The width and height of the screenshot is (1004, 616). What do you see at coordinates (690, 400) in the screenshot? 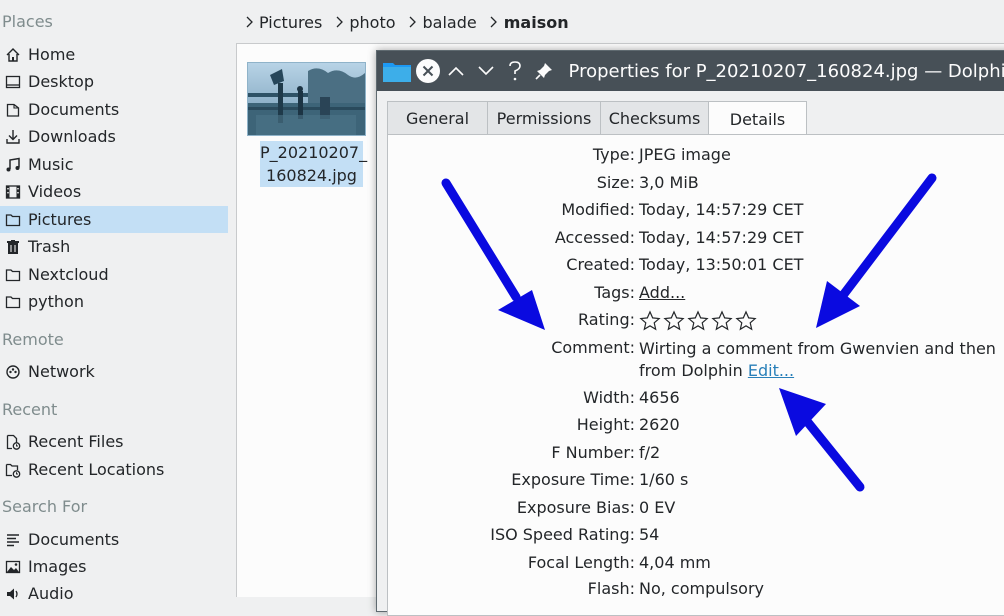
I see `property-row-width: Width: 4656` at bounding box center [690, 400].